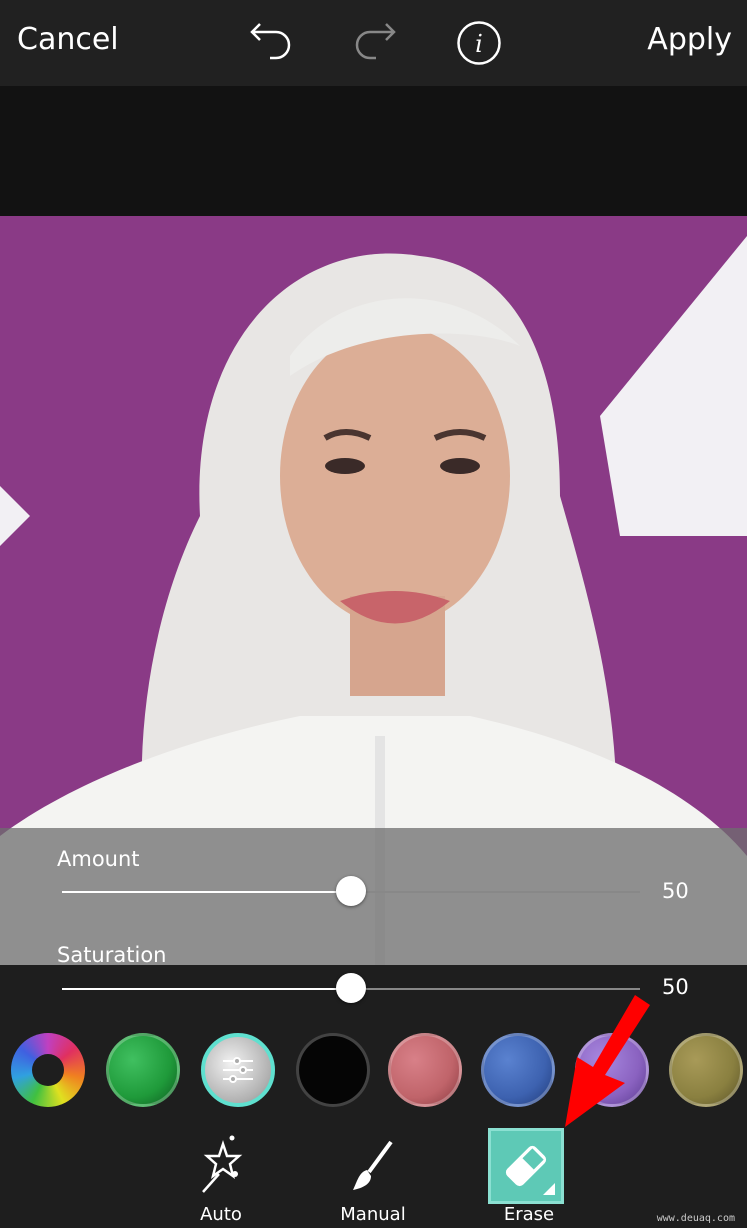 The width and height of the screenshot is (747, 1228). Describe the element at coordinates (675, 987) in the screenshot. I see `saturation-value: 50` at that location.